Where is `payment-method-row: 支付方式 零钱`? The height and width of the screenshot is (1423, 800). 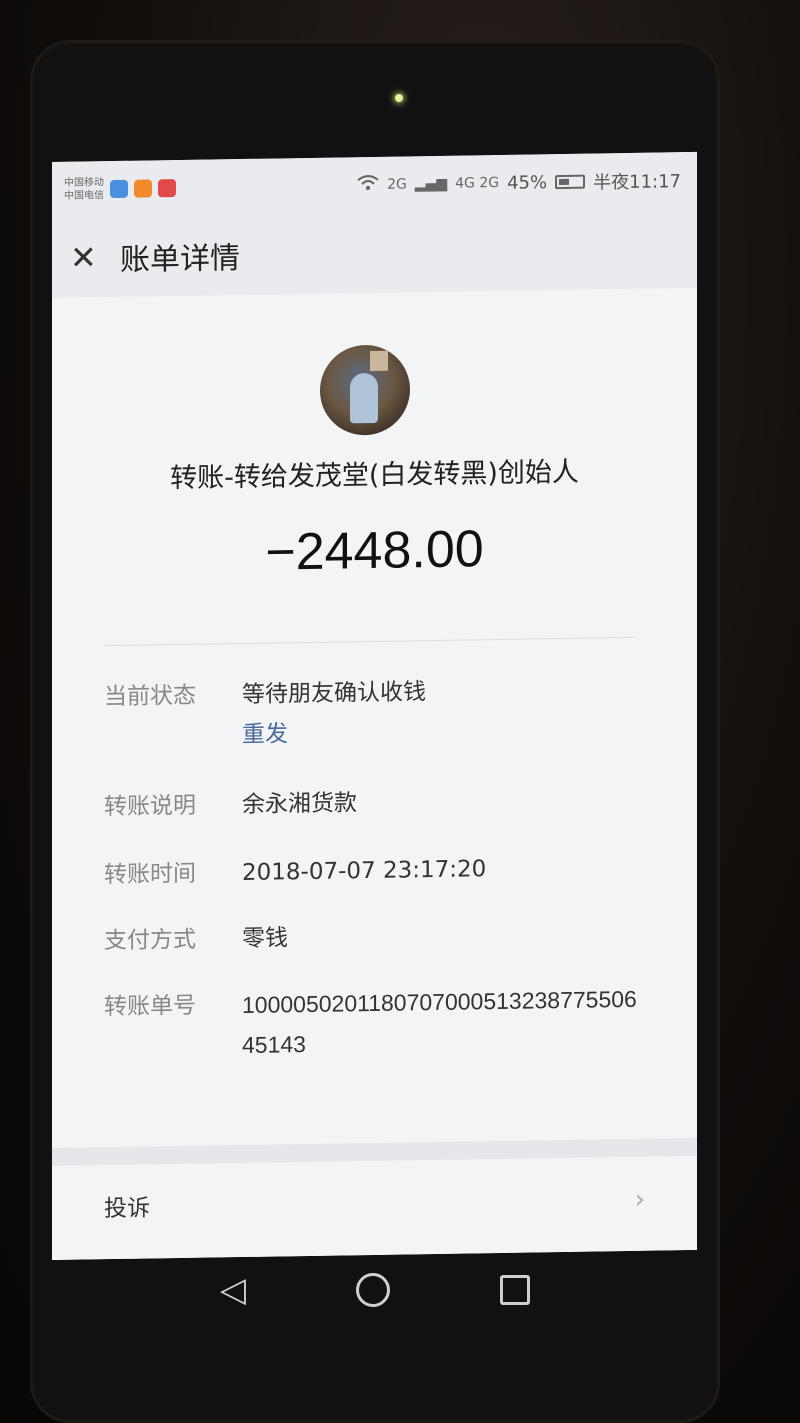
payment-method-row: 支付方式 零钱 is located at coordinates (196, 939).